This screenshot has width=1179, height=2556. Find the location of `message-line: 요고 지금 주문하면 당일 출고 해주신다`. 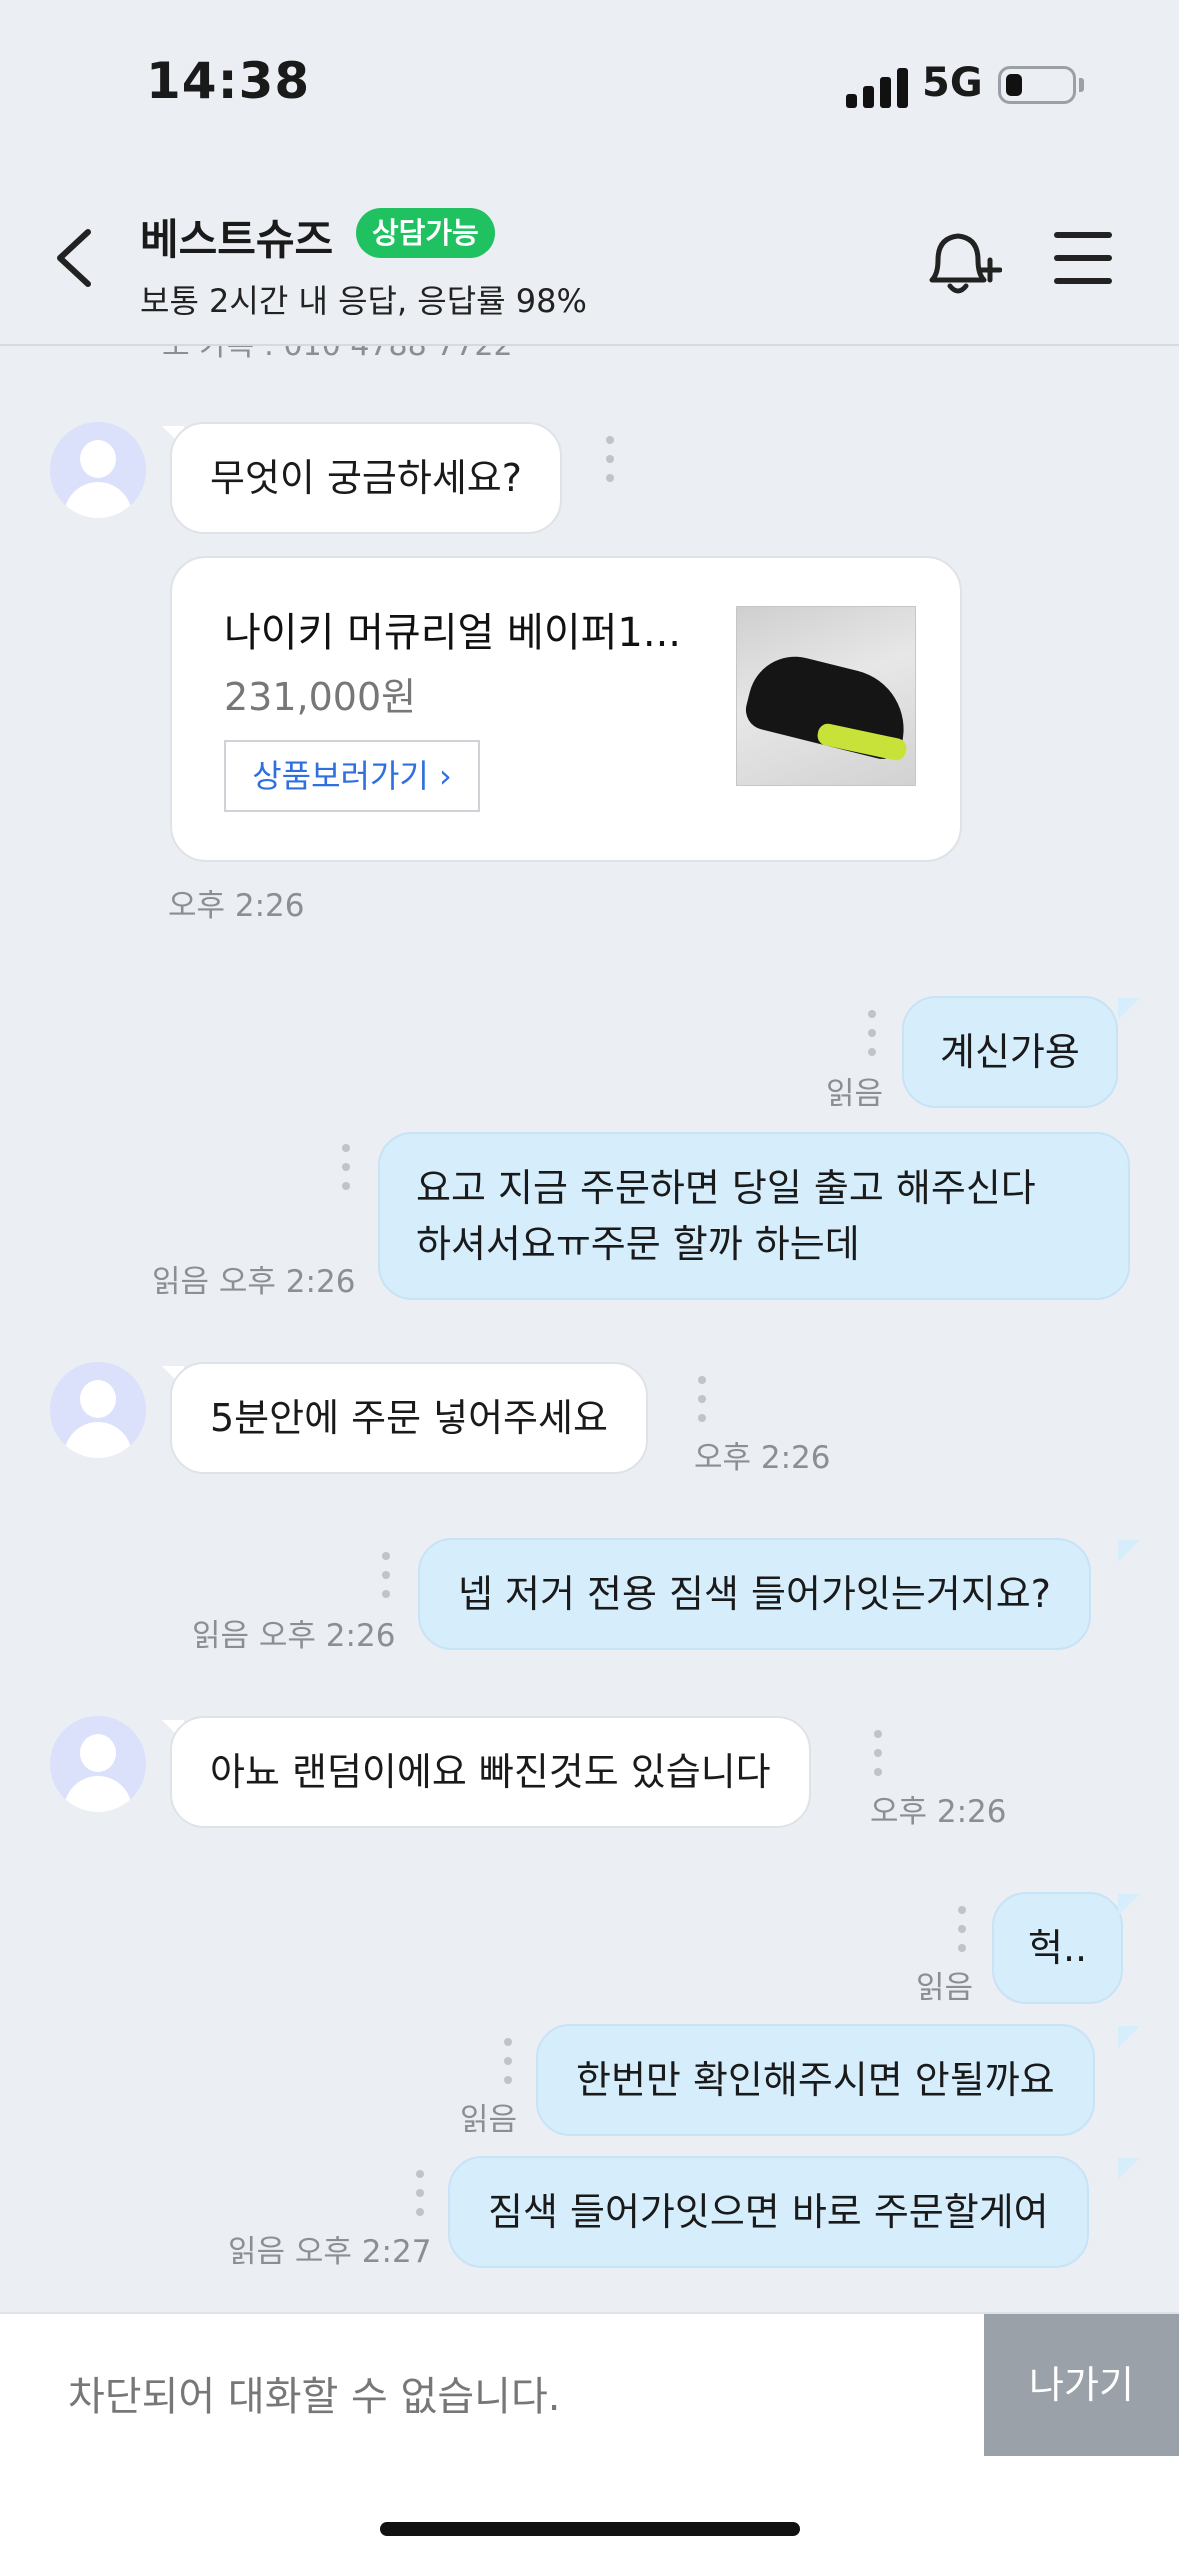

message-line: 요고 지금 주문하면 당일 출고 해주신다 is located at coordinates (726, 1188).